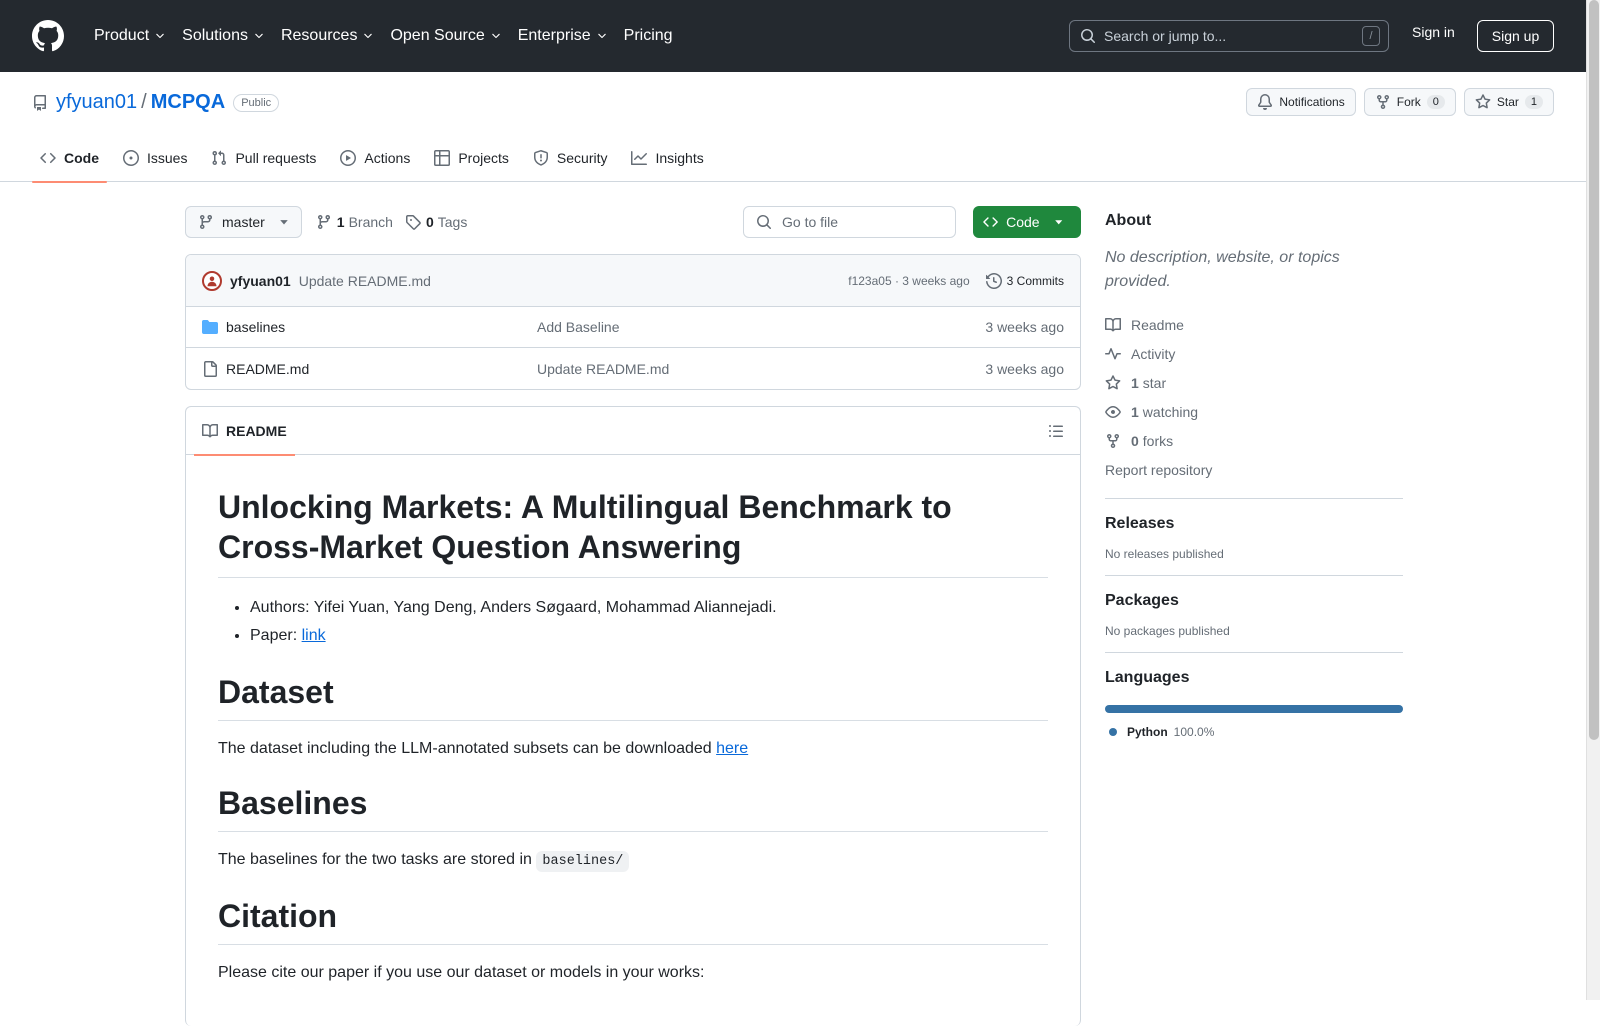 Image resolution: width=1600 pixels, height=1026 pixels. I want to click on search-input: Search or jump to... /, so click(1229, 36).